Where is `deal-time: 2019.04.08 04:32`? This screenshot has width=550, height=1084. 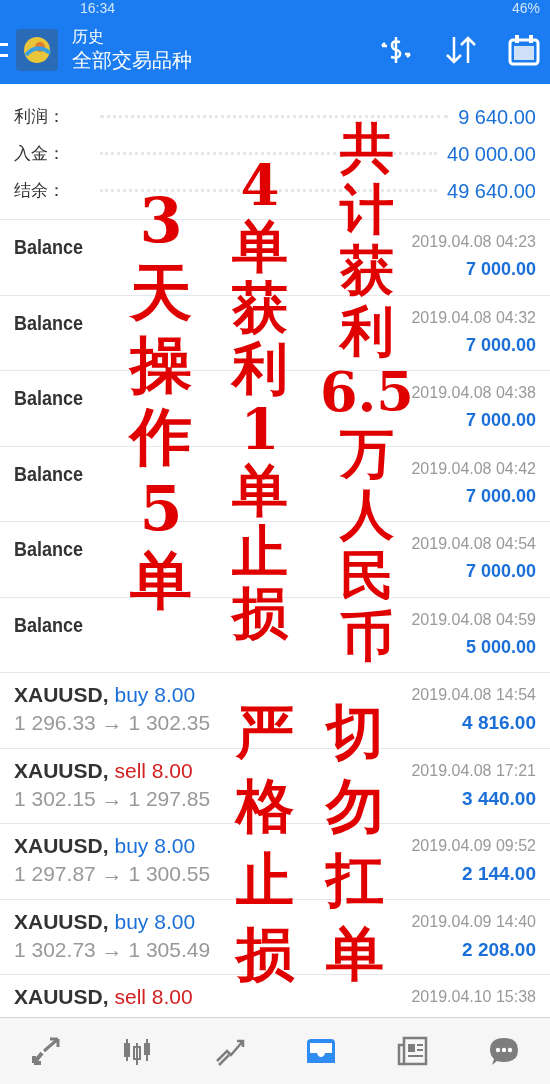 deal-time: 2019.04.08 04:32 is located at coordinates (473, 317).